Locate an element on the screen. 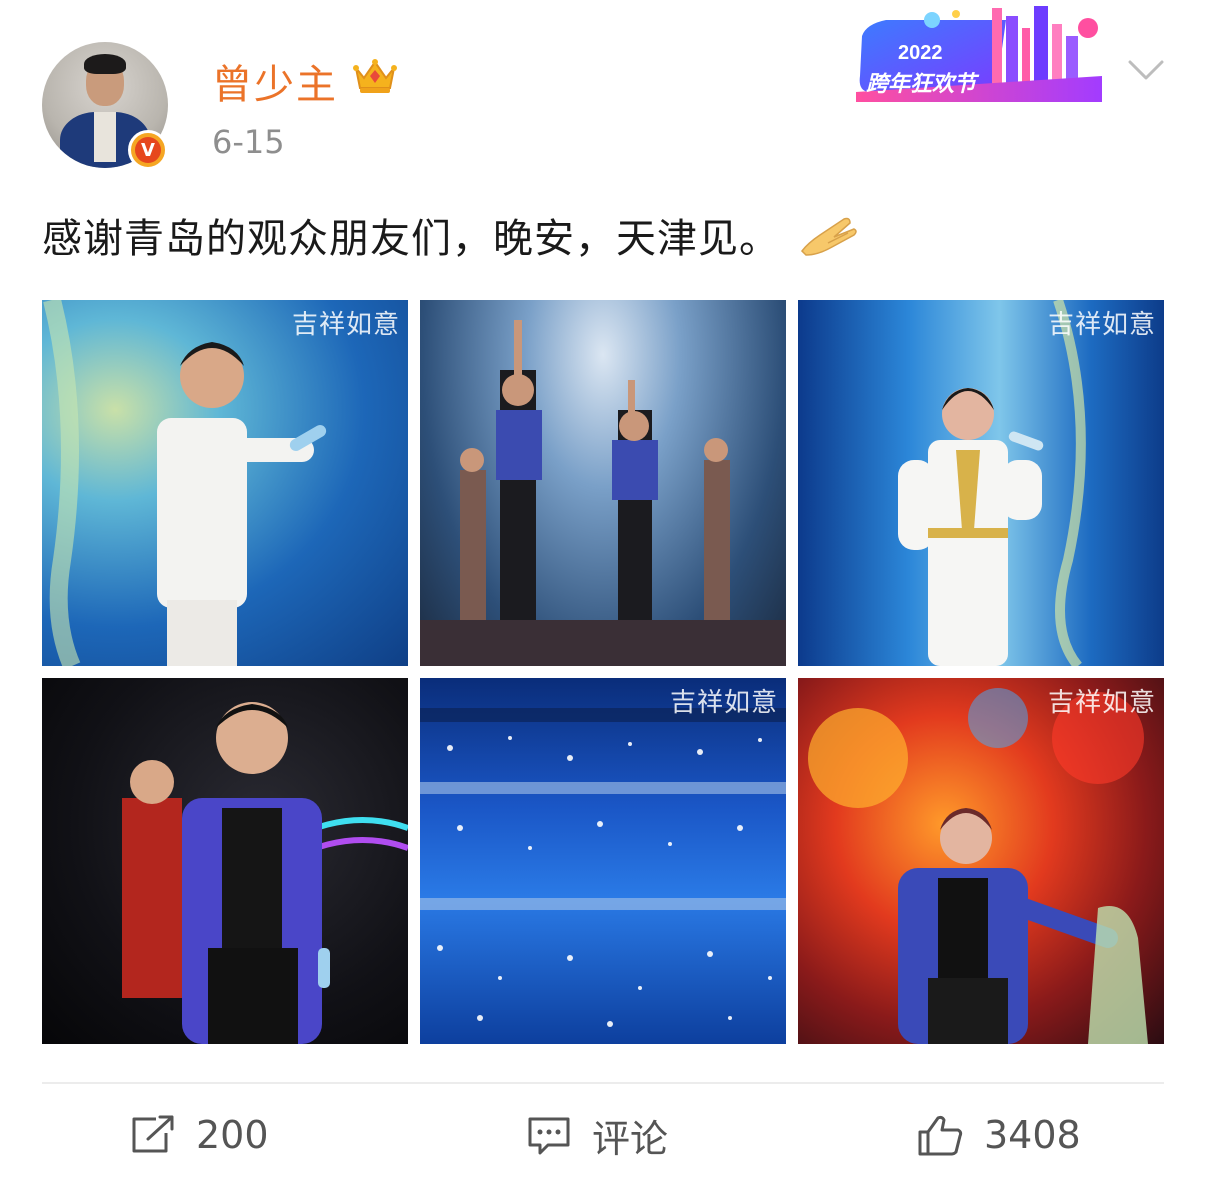 The width and height of the screenshot is (1206, 1181). promo-title: 跨年狂欢节 is located at coordinates (921, 84).